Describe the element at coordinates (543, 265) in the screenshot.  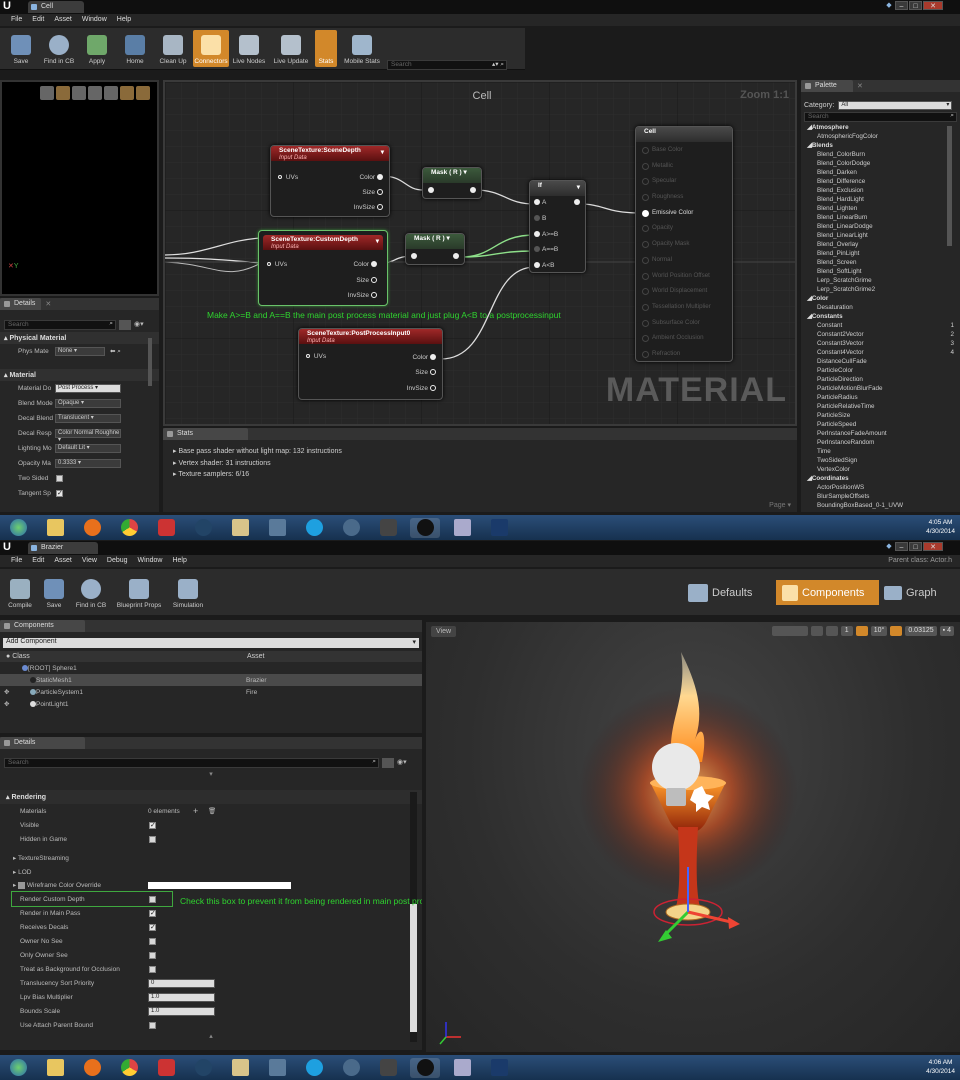
I see `pin-aless: A<B` at that location.